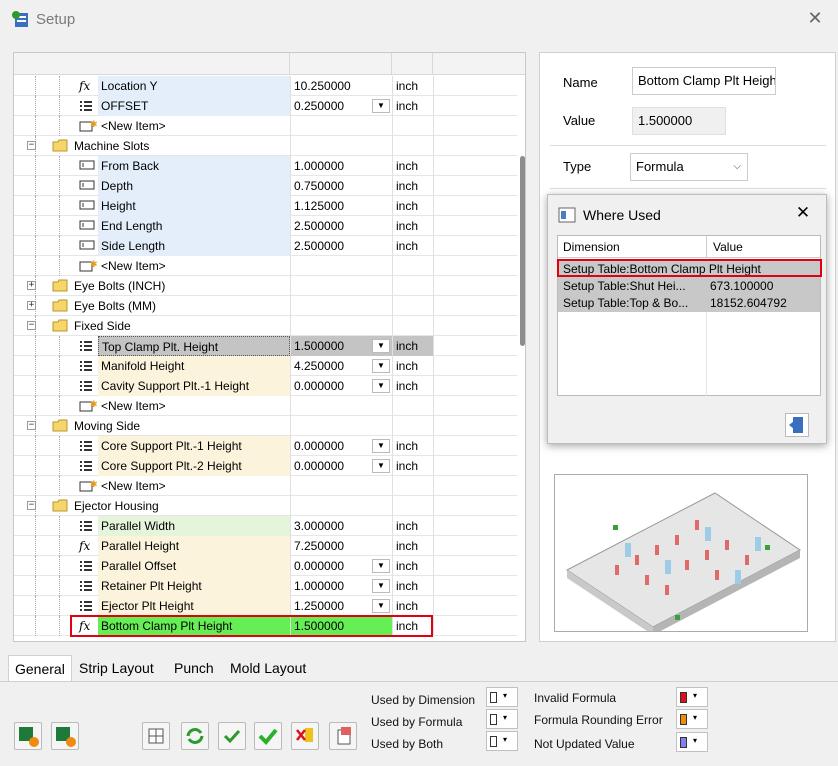 The width and height of the screenshot is (838, 766). What do you see at coordinates (341, 86) in the screenshot?
I see `tree-row-value: 10.250000` at bounding box center [341, 86].